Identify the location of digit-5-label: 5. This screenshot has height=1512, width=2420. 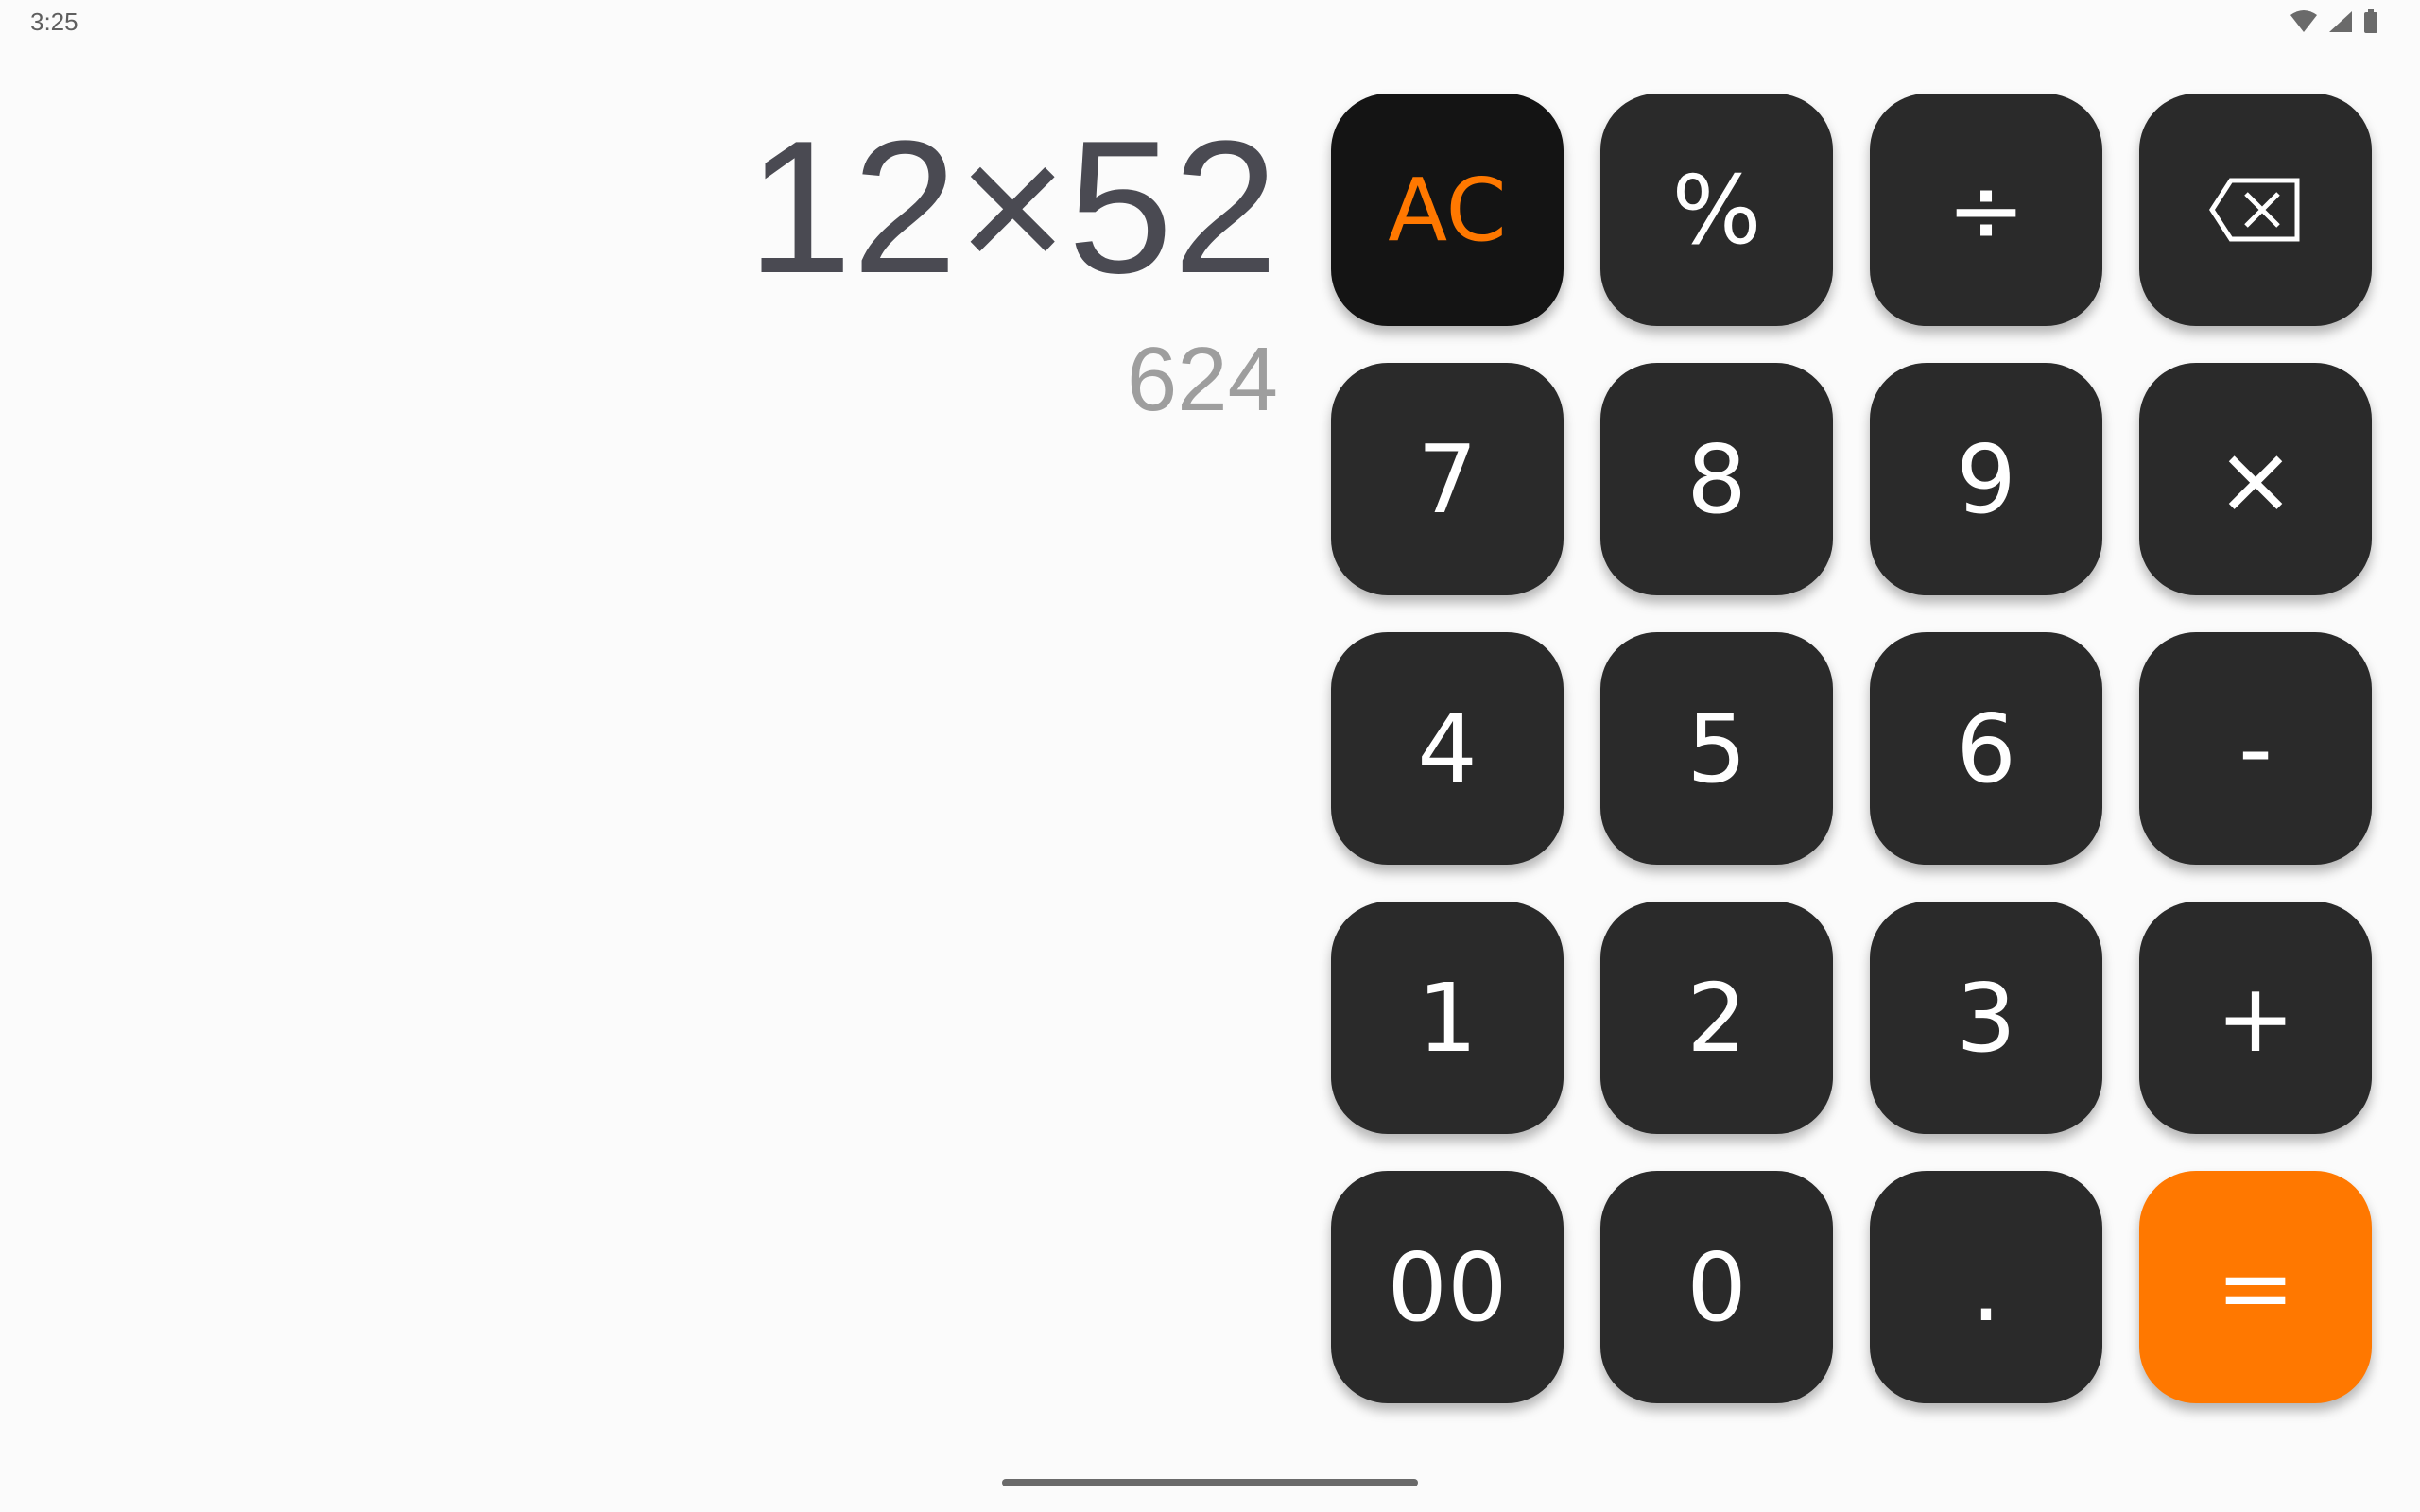
(1716, 748).